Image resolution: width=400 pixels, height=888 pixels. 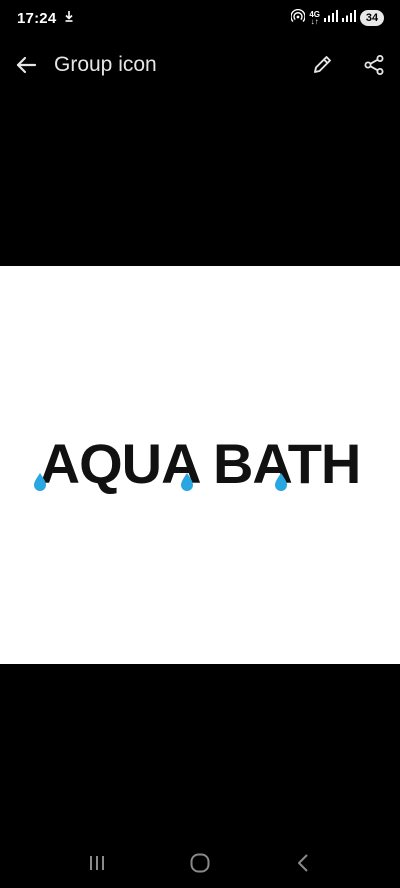 I want to click on status-bar: 17:24 4G ↓↑ 34, so click(x=200, y=18).